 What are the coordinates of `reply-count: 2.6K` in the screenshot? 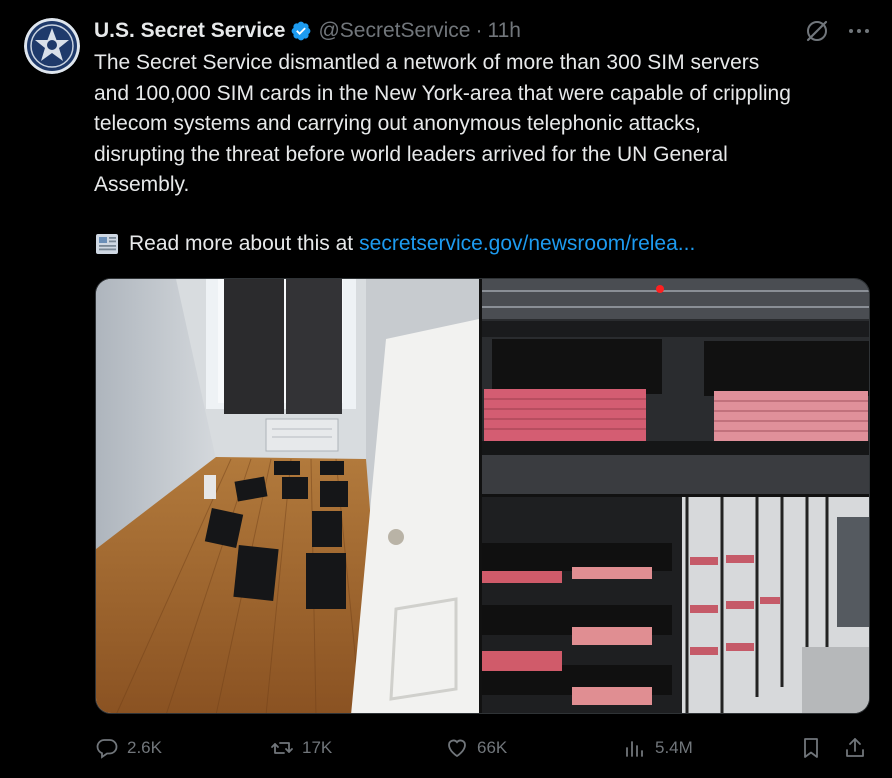 It's located at (144, 747).